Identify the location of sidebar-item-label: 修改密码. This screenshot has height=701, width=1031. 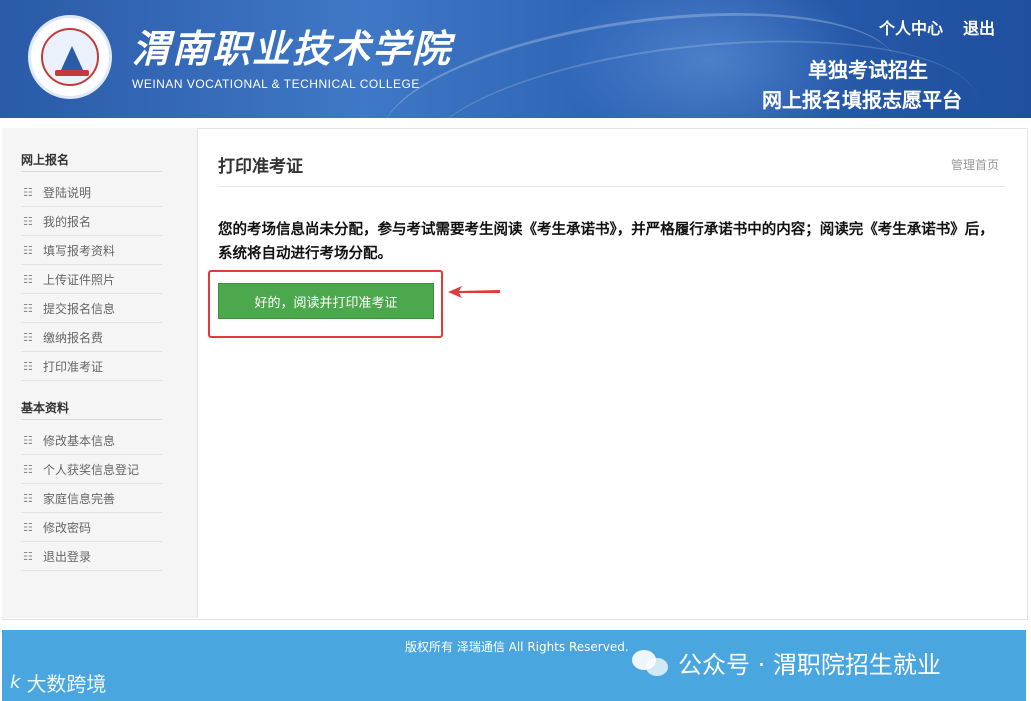
(67, 527).